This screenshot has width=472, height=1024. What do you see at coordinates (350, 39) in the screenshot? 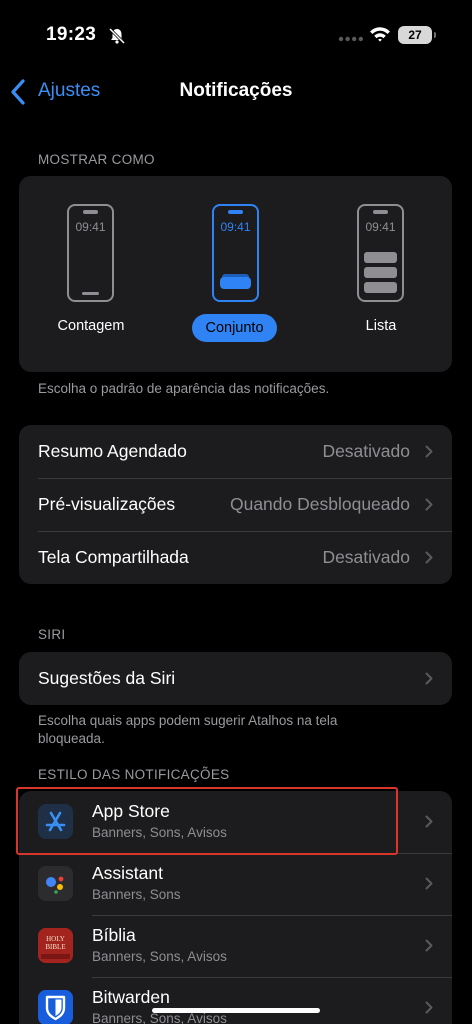
I see `cellular-signal-icon` at bounding box center [350, 39].